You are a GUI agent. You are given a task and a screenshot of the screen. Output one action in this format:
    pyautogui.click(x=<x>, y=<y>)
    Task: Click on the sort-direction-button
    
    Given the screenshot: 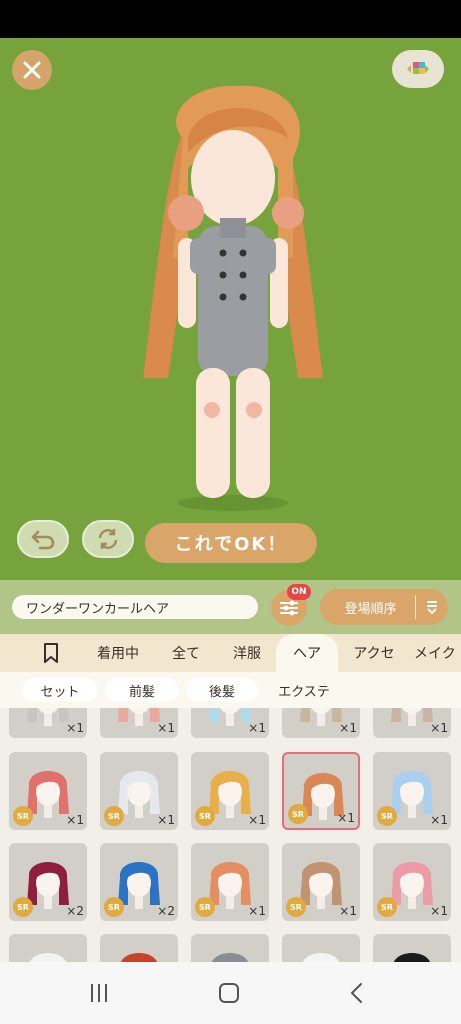 What is the action you would take?
    pyautogui.click(x=432, y=607)
    